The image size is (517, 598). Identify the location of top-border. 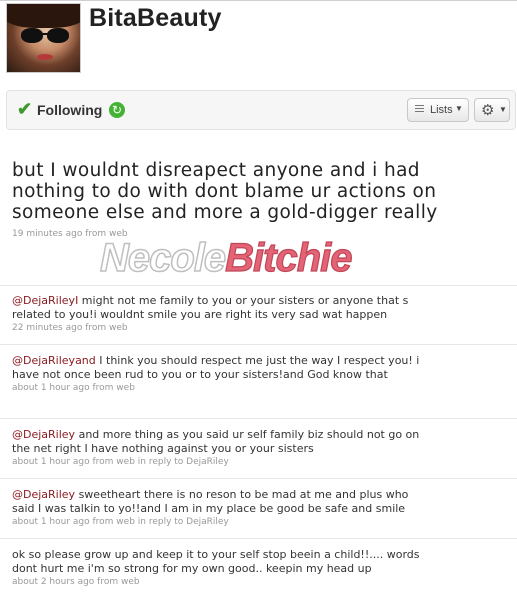
(258, 0).